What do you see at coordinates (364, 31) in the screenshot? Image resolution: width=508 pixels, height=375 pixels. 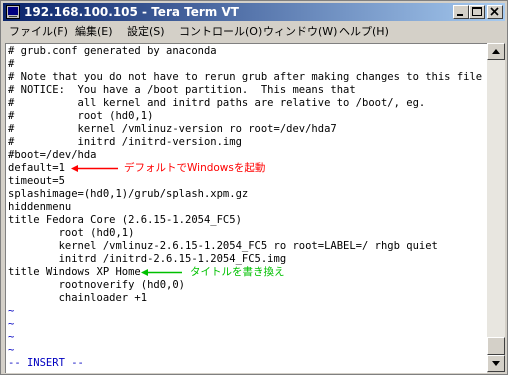 I see `menu-help: ヘルプ(H)` at bounding box center [364, 31].